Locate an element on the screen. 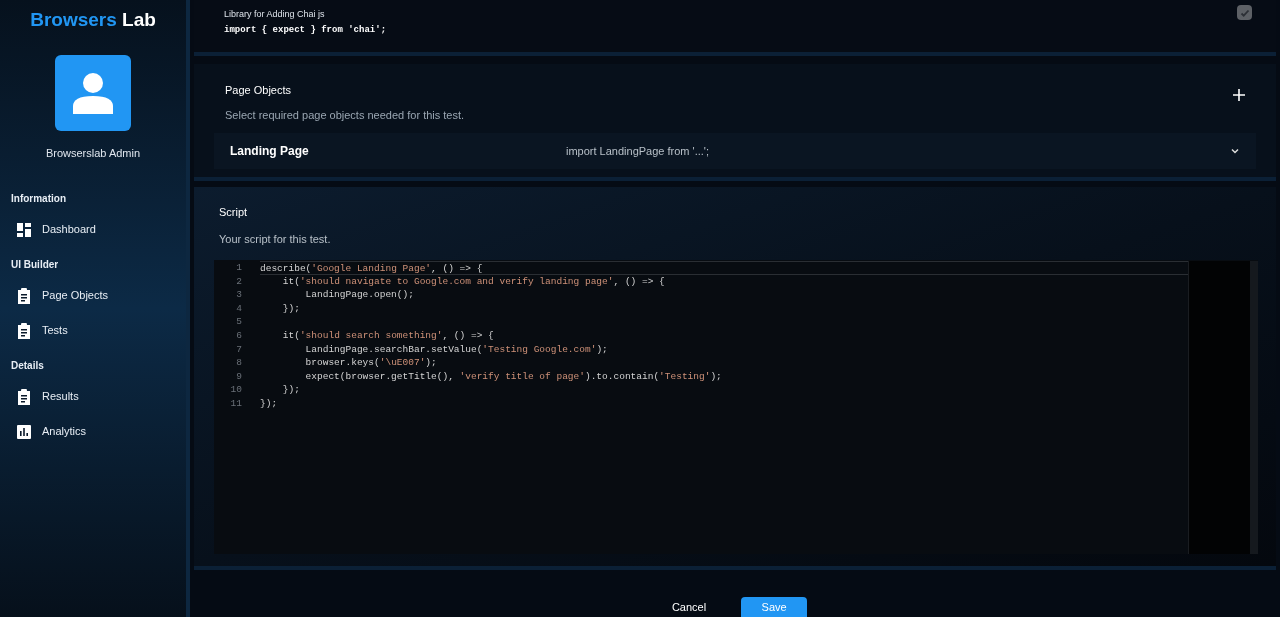 The image size is (1280, 617). line-number: 11 is located at coordinates (235, 403).